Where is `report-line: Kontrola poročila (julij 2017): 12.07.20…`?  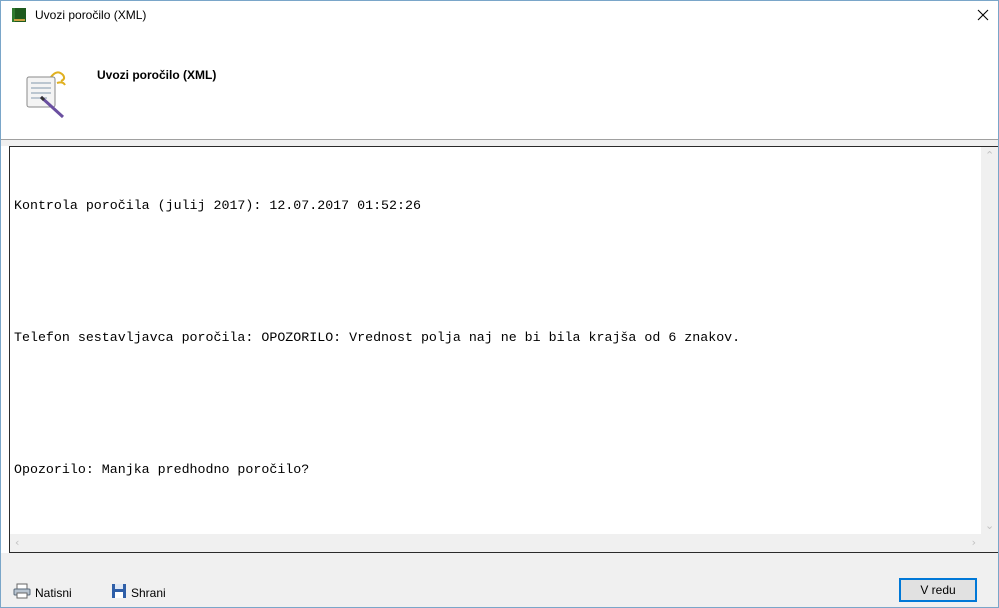 report-line: Kontrola poročila (julij 2017): 12.07.20… is located at coordinates (217, 205).